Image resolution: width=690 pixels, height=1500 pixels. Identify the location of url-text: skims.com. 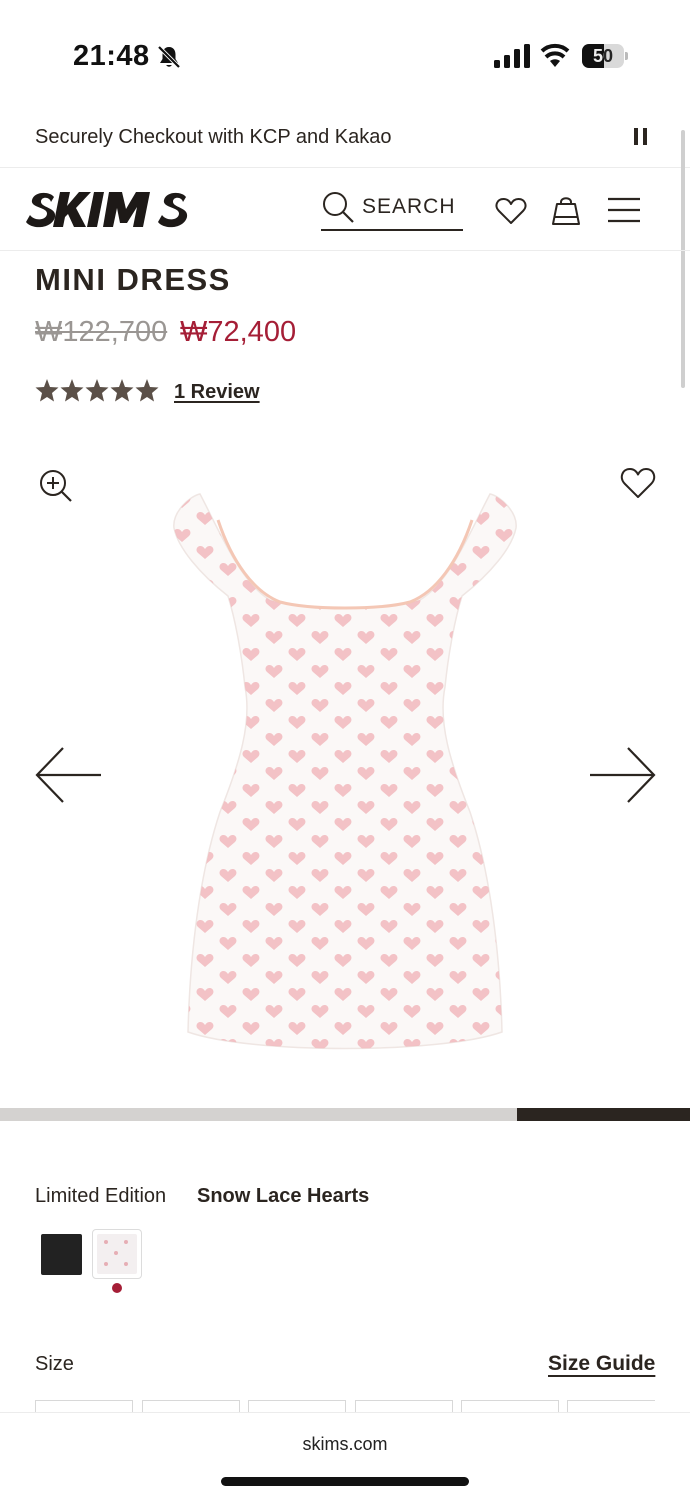
(345, 1444).